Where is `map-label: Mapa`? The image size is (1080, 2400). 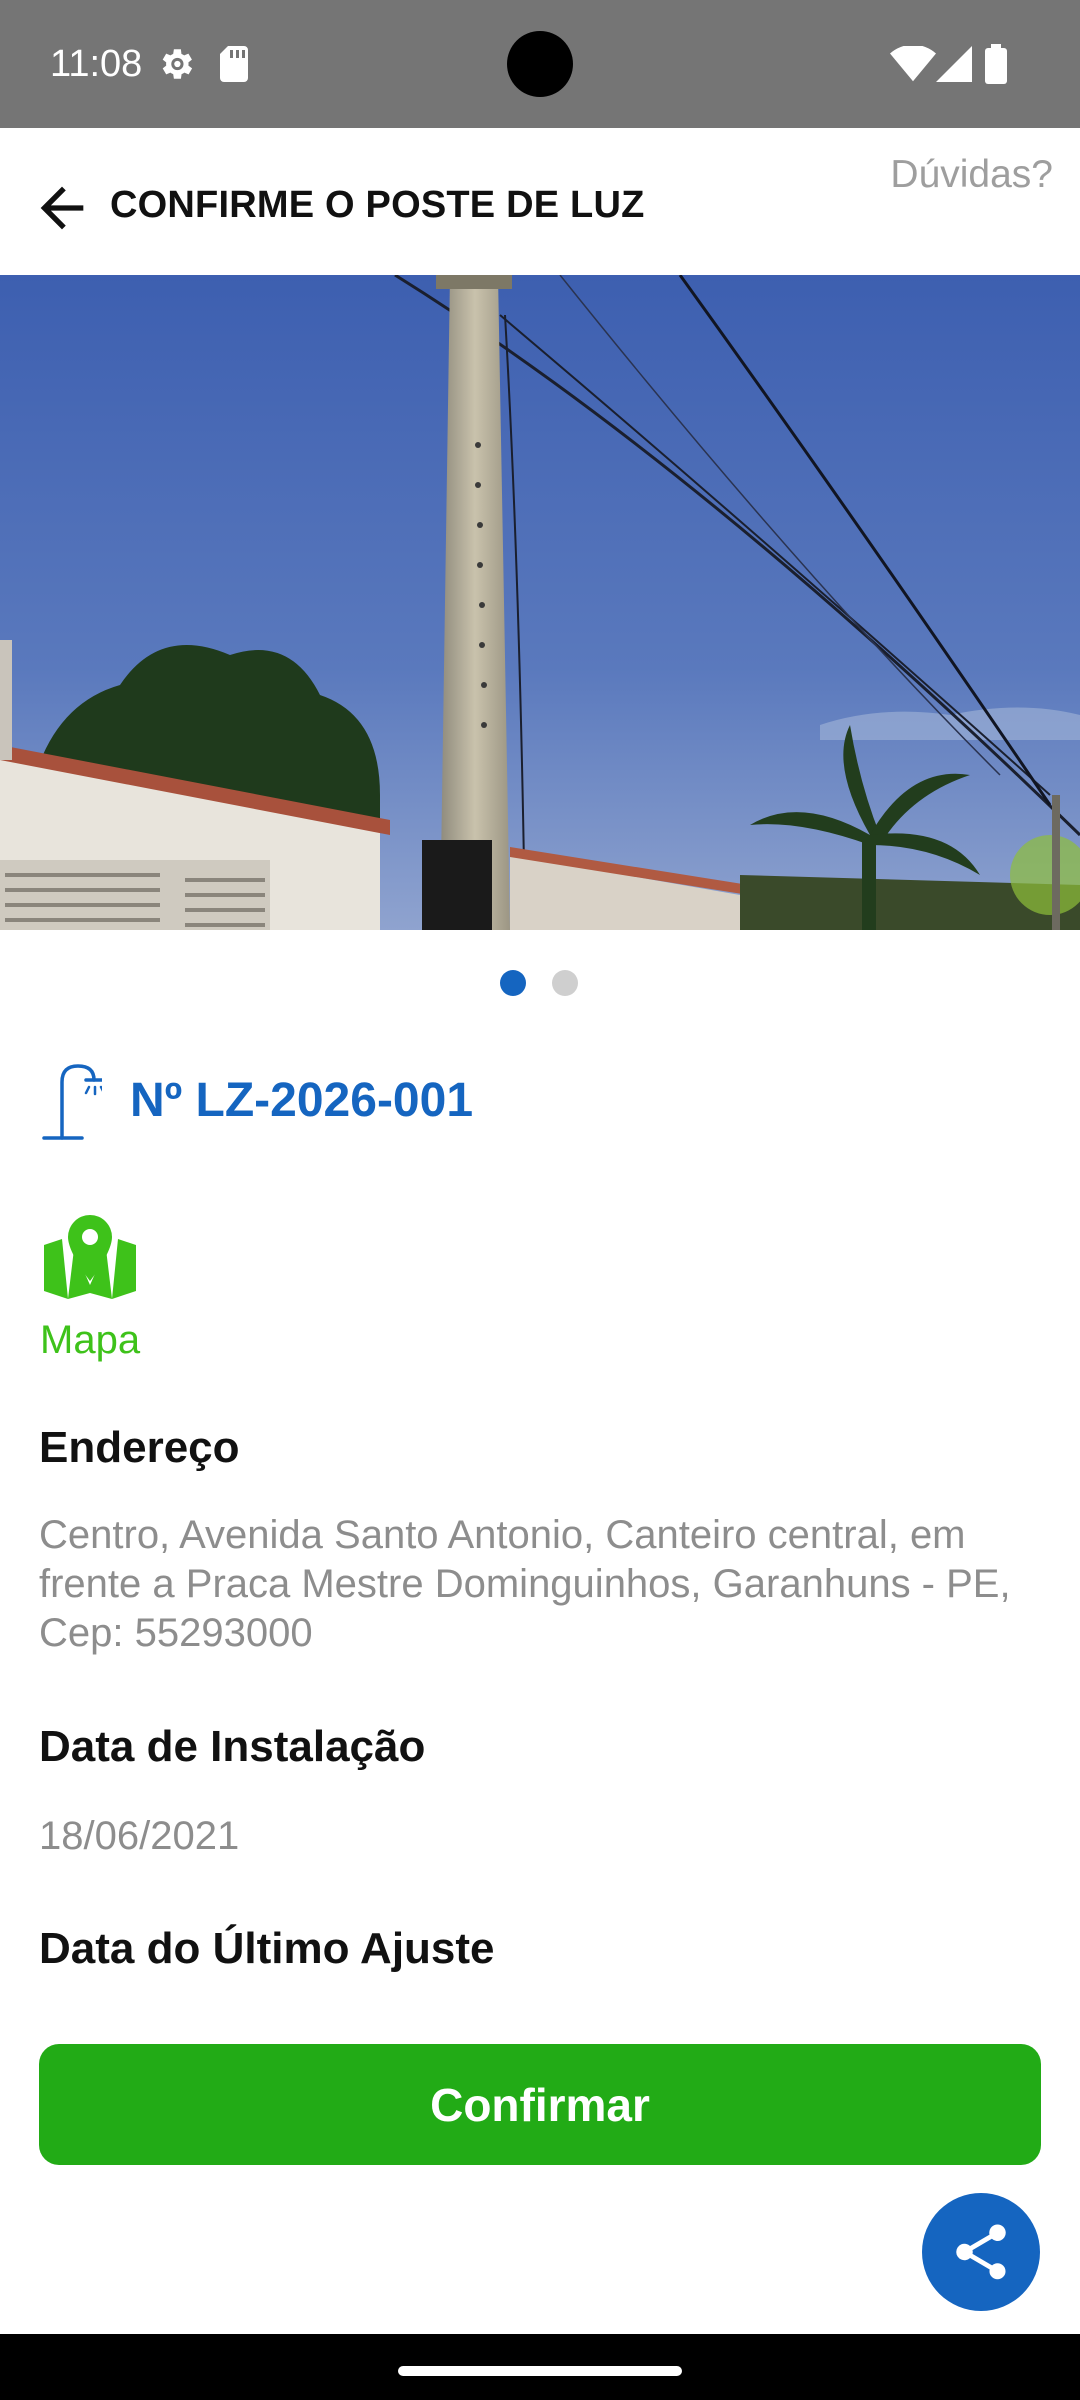
map-label: Mapa is located at coordinates (90, 1340).